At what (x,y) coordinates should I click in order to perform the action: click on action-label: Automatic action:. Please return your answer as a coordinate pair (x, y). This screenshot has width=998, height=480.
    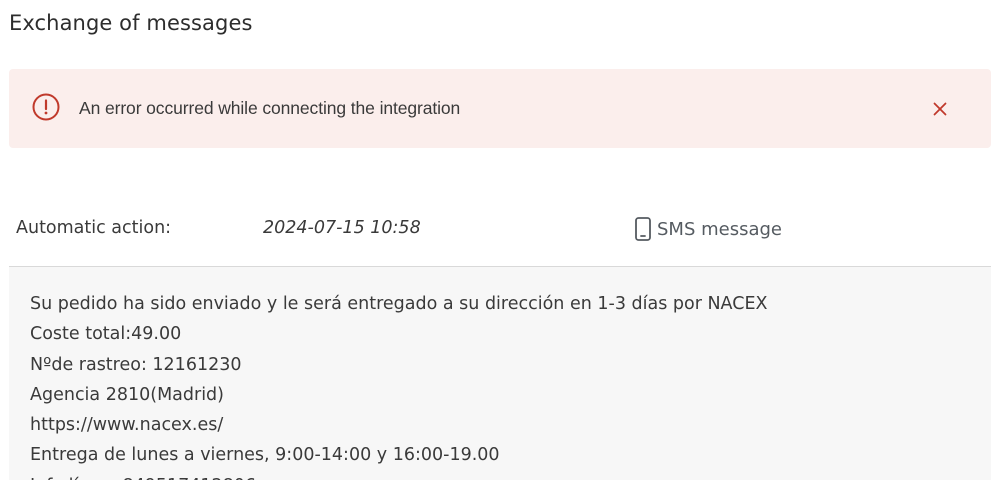
    Looking at the image, I should click on (94, 228).